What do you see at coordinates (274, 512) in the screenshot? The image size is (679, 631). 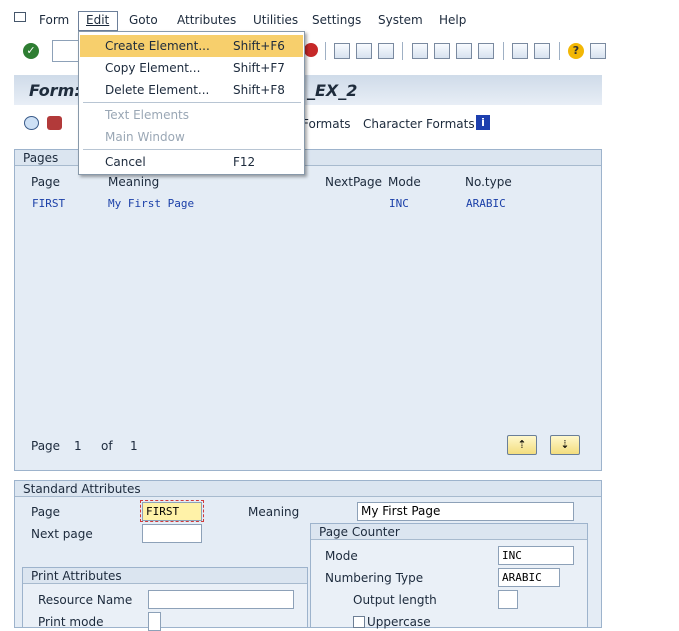 I see `meaning-field-label: Meaning` at bounding box center [274, 512].